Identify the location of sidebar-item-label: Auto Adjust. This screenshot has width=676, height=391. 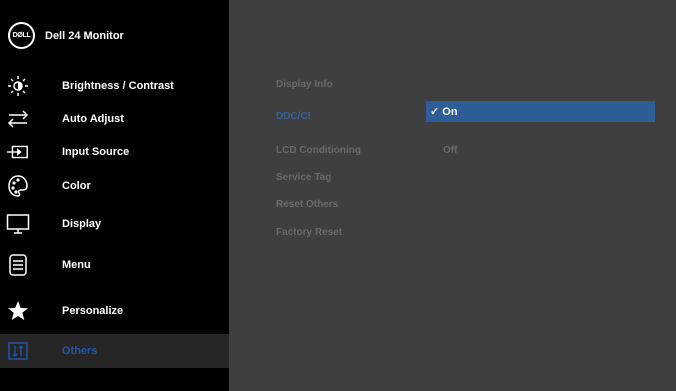
(93, 119).